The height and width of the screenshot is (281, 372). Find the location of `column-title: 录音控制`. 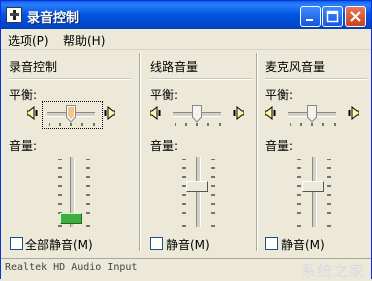

column-title: 录音控制 is located at coordinates (33, 67).